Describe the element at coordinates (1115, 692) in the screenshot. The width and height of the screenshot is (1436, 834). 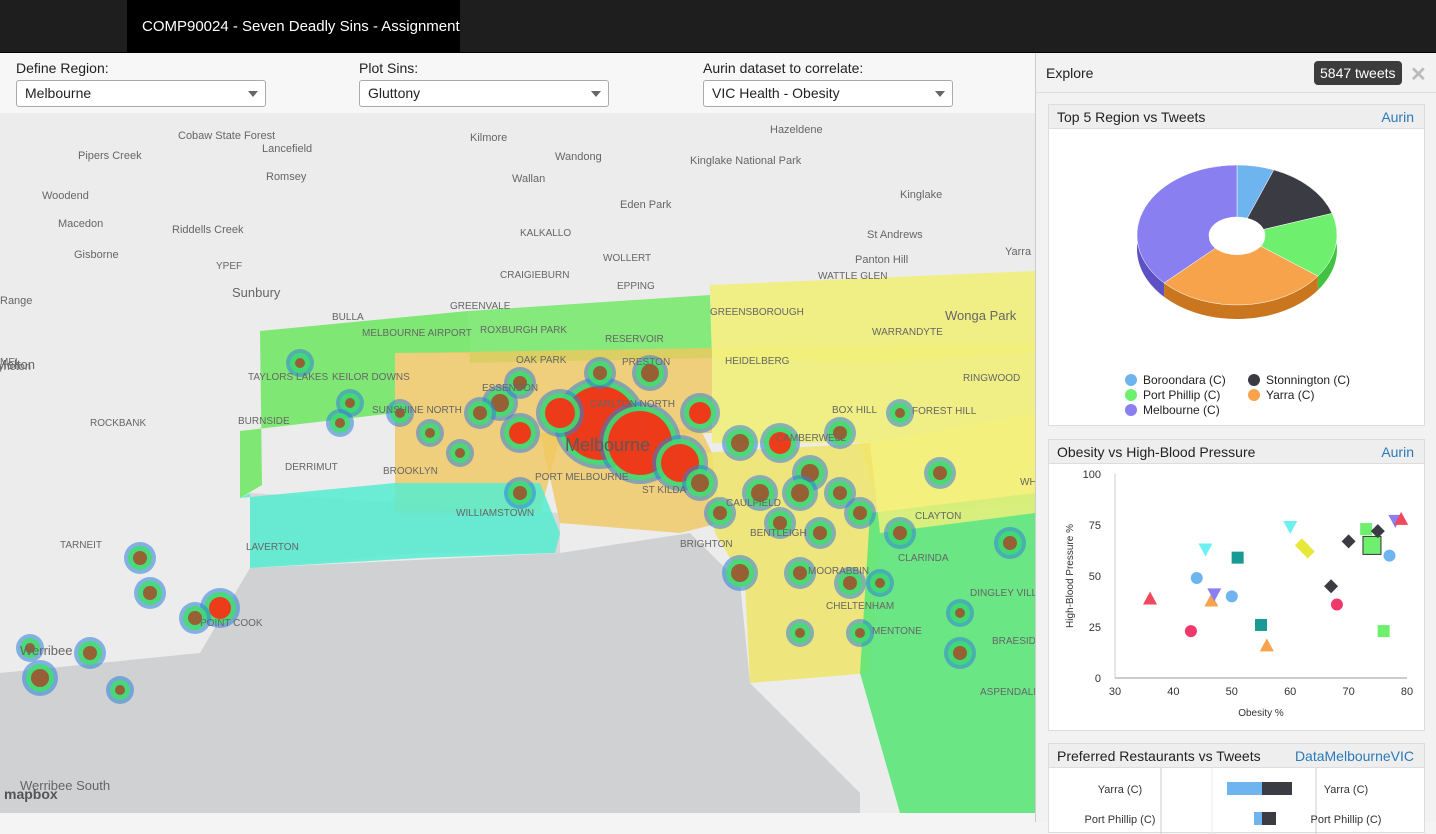
I see `x-tick-label: 30` at that location.